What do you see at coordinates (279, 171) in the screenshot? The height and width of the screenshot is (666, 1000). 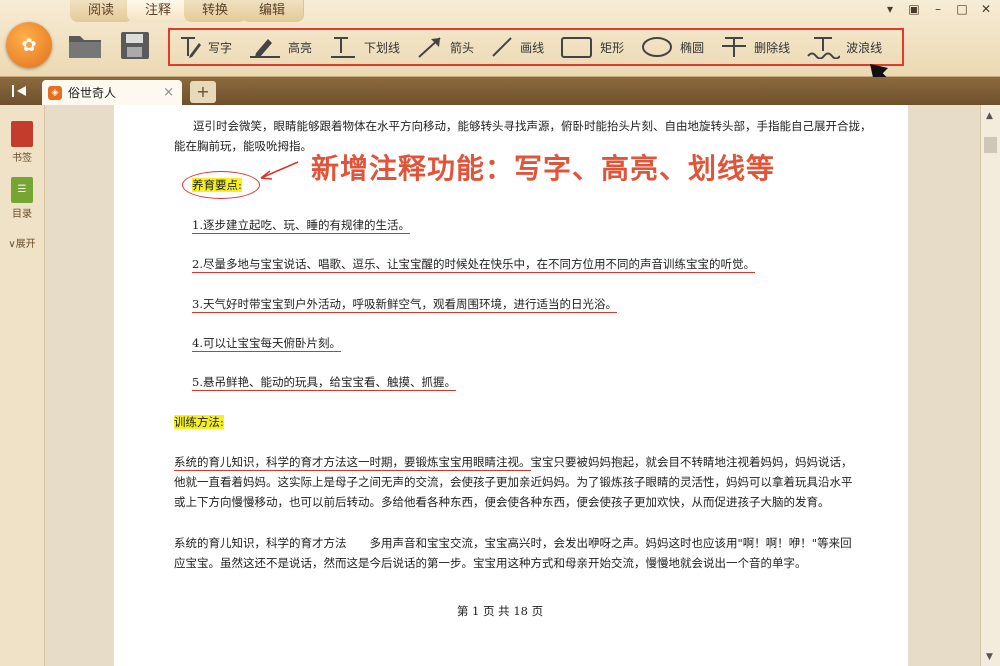 I see `annotation-arrow-icon` at bounding box center [279, 171].